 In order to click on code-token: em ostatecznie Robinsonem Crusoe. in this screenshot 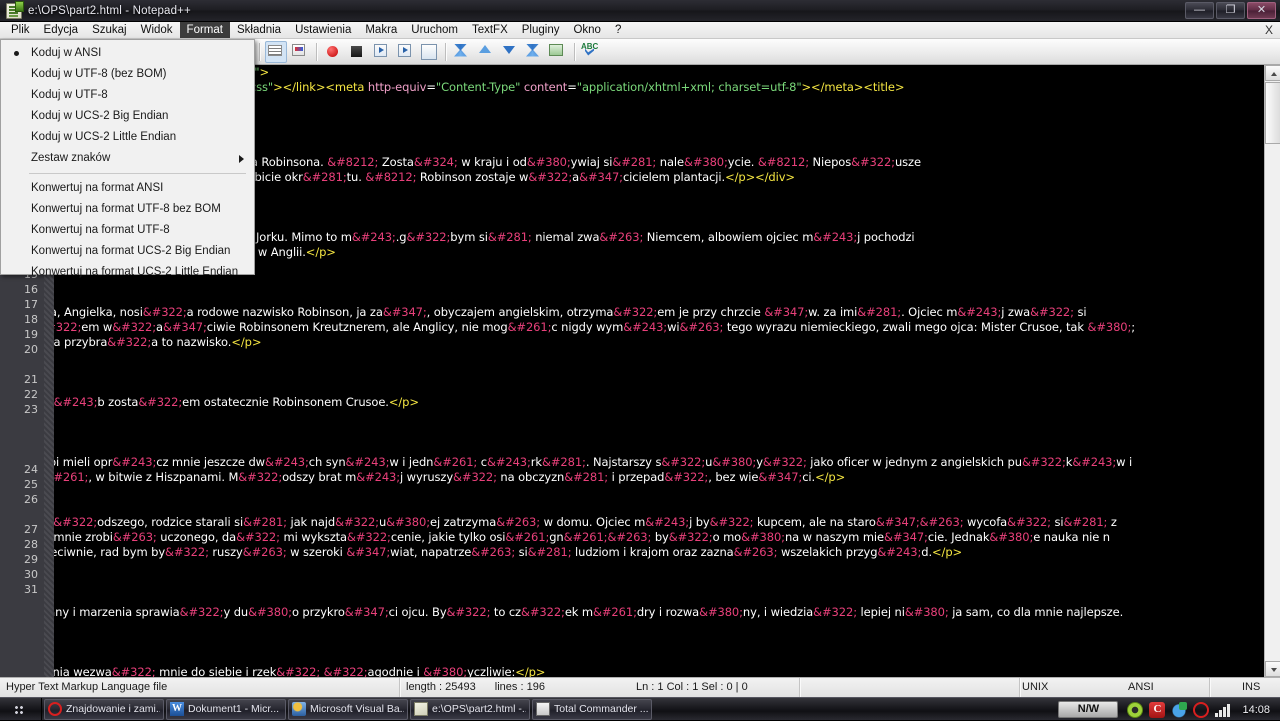, I will do `click(285, 402)`.